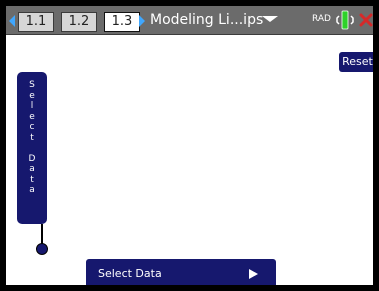 The image size is (379, 291). I want to click on reset-button: Reset, so click(356, 62).